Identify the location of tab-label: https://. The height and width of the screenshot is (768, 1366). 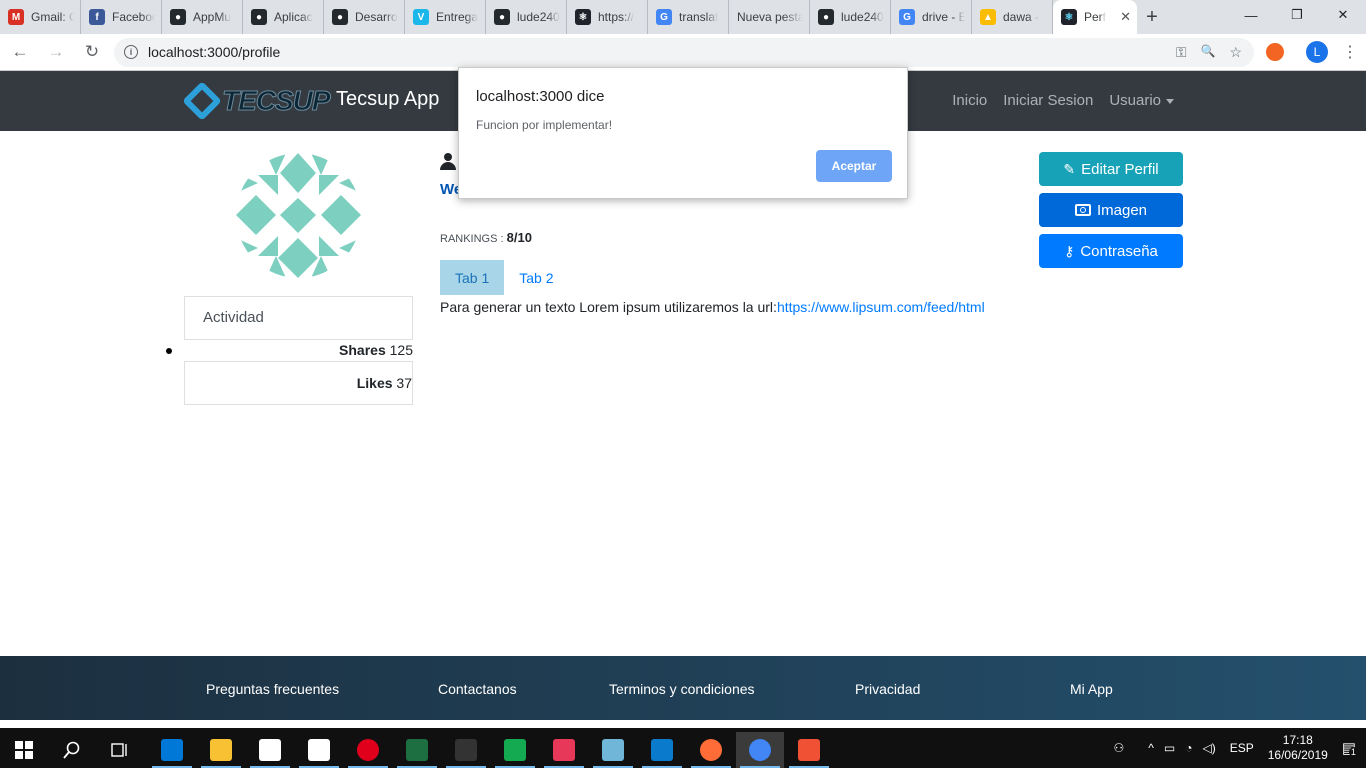
(616, 17).